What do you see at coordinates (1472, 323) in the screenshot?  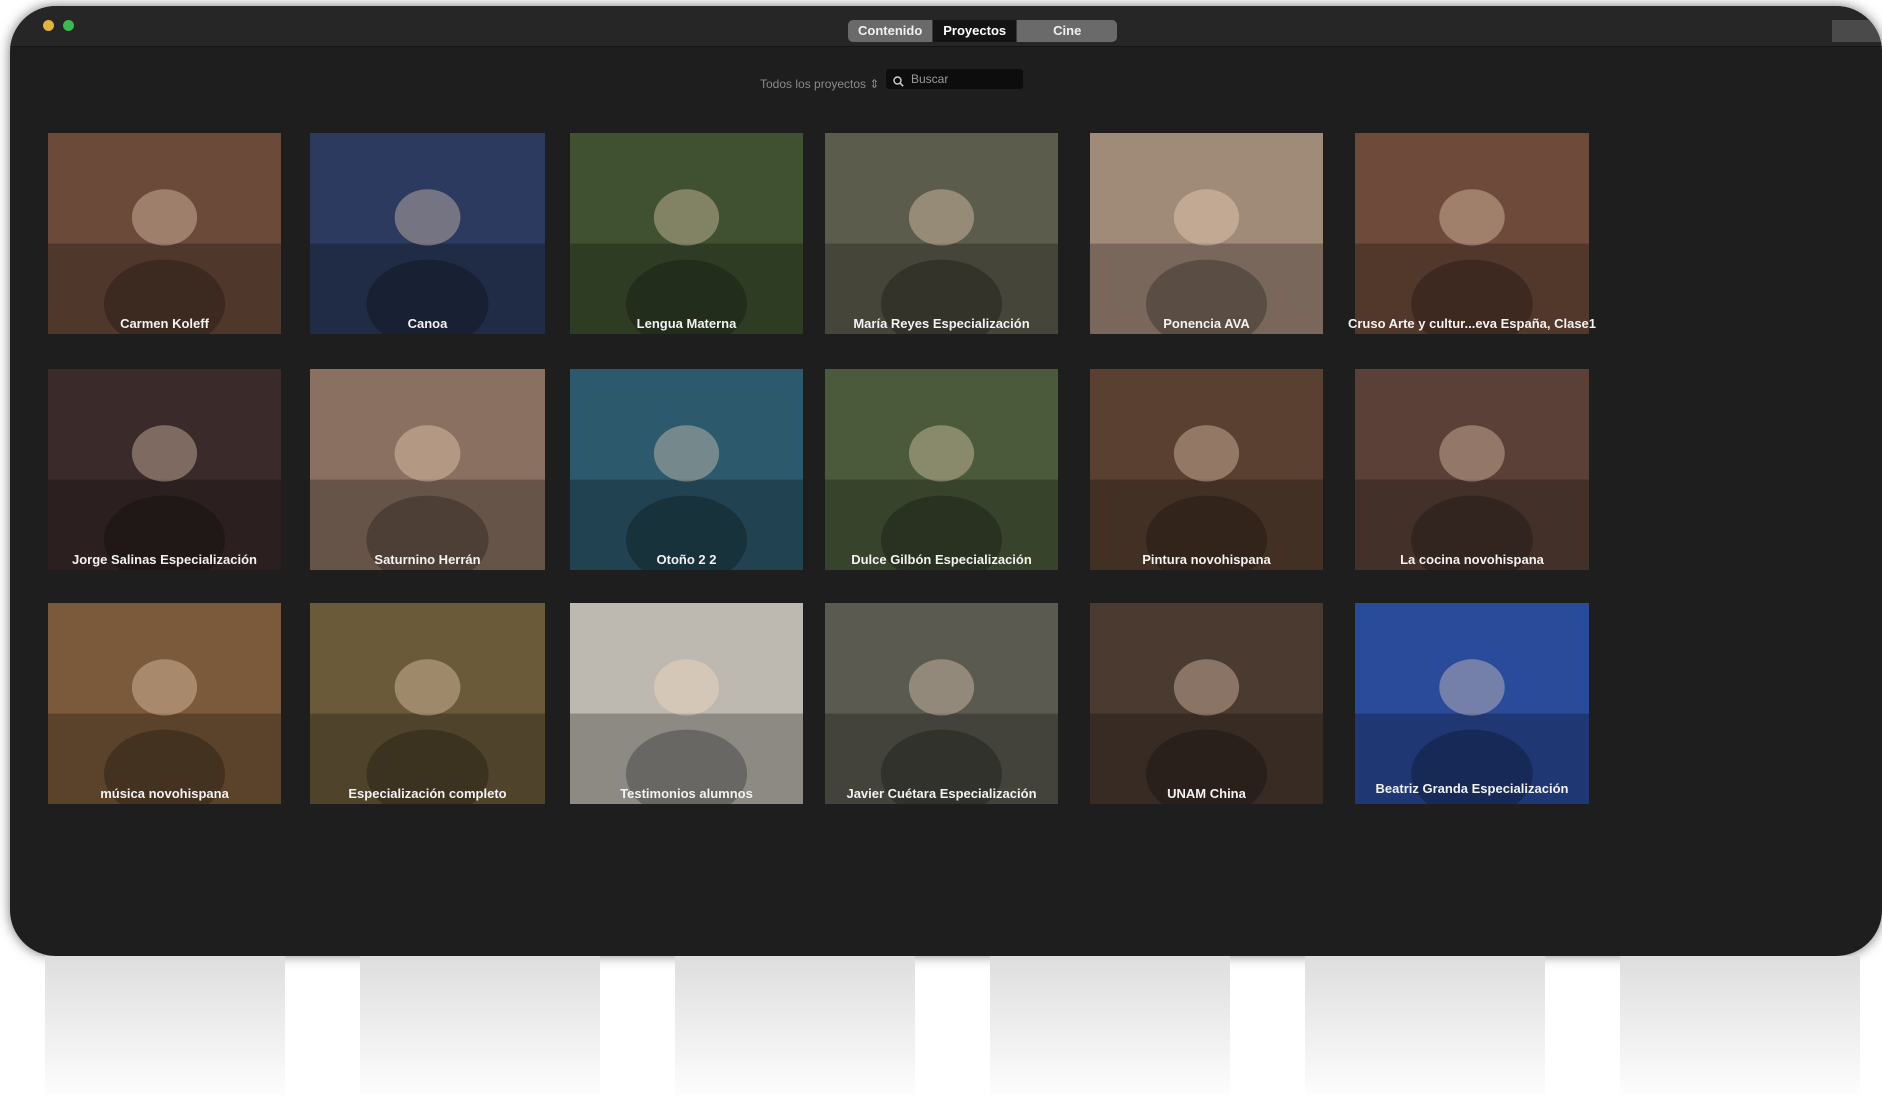 I see `project-title: Cruso Arte y cultur...eva España, Clase1` at bounding box center [1472, 323].